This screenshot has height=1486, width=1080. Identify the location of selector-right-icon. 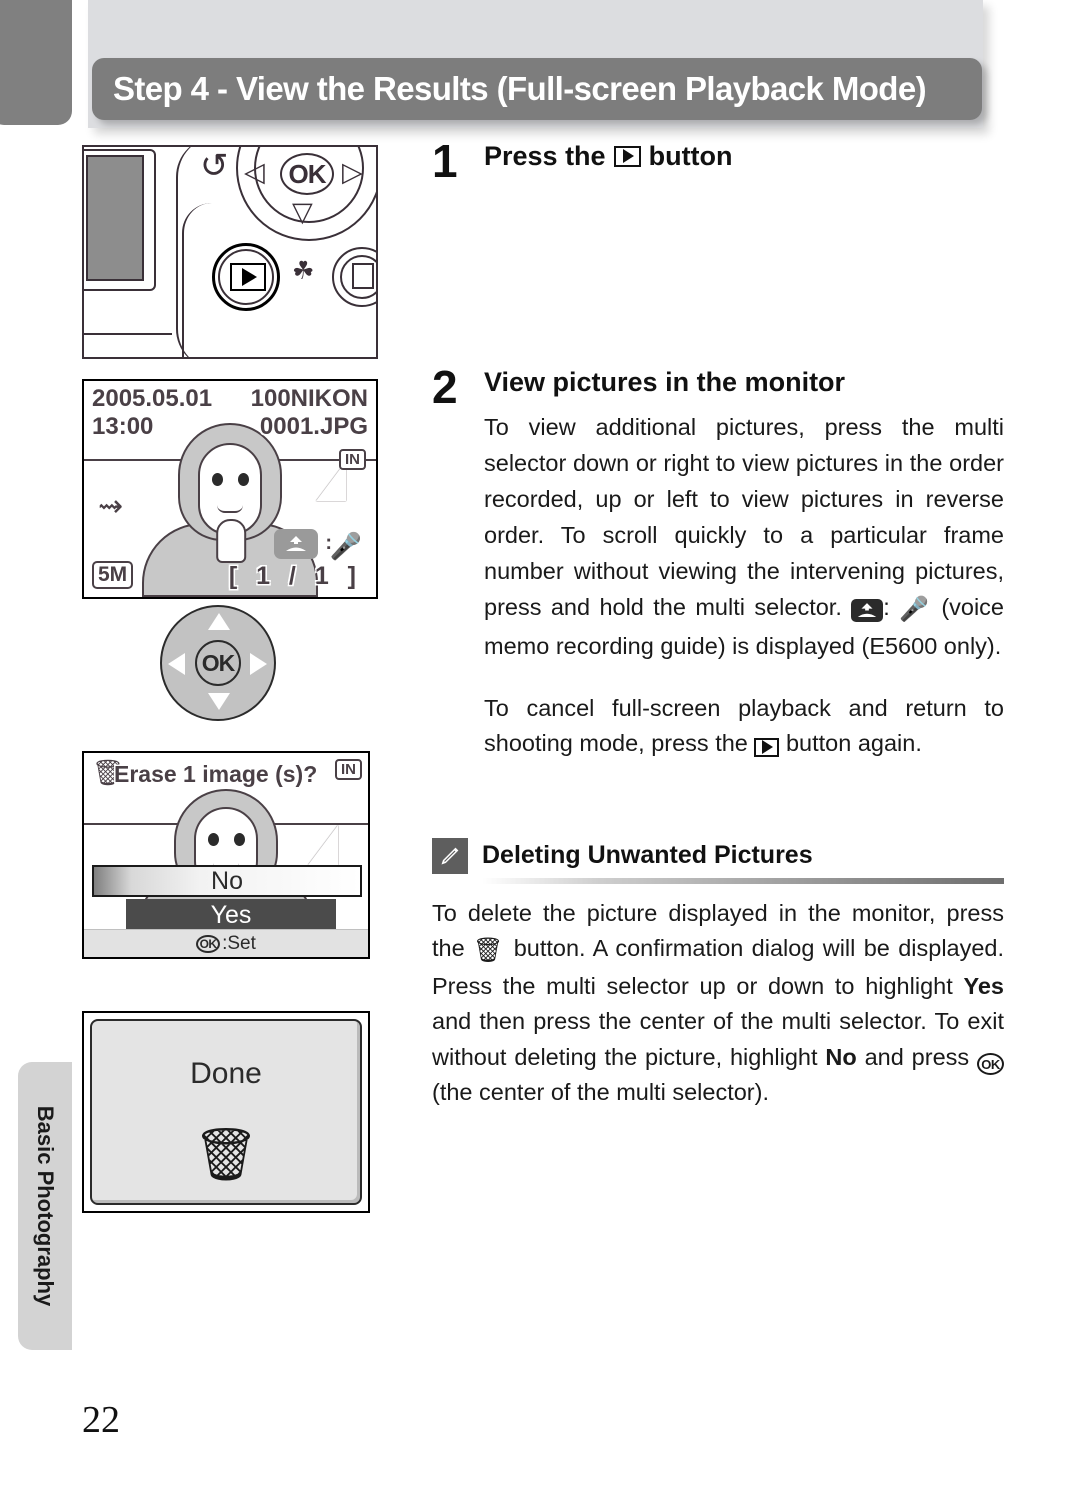
(258, 664).